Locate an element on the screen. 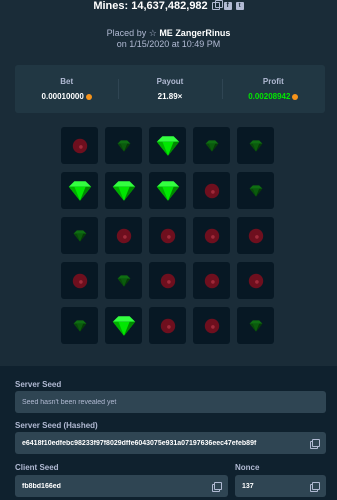 Image resolution: width=337 pixels, height=500 pixels. star-icon: ☆ is located at coordinates (152, 33).